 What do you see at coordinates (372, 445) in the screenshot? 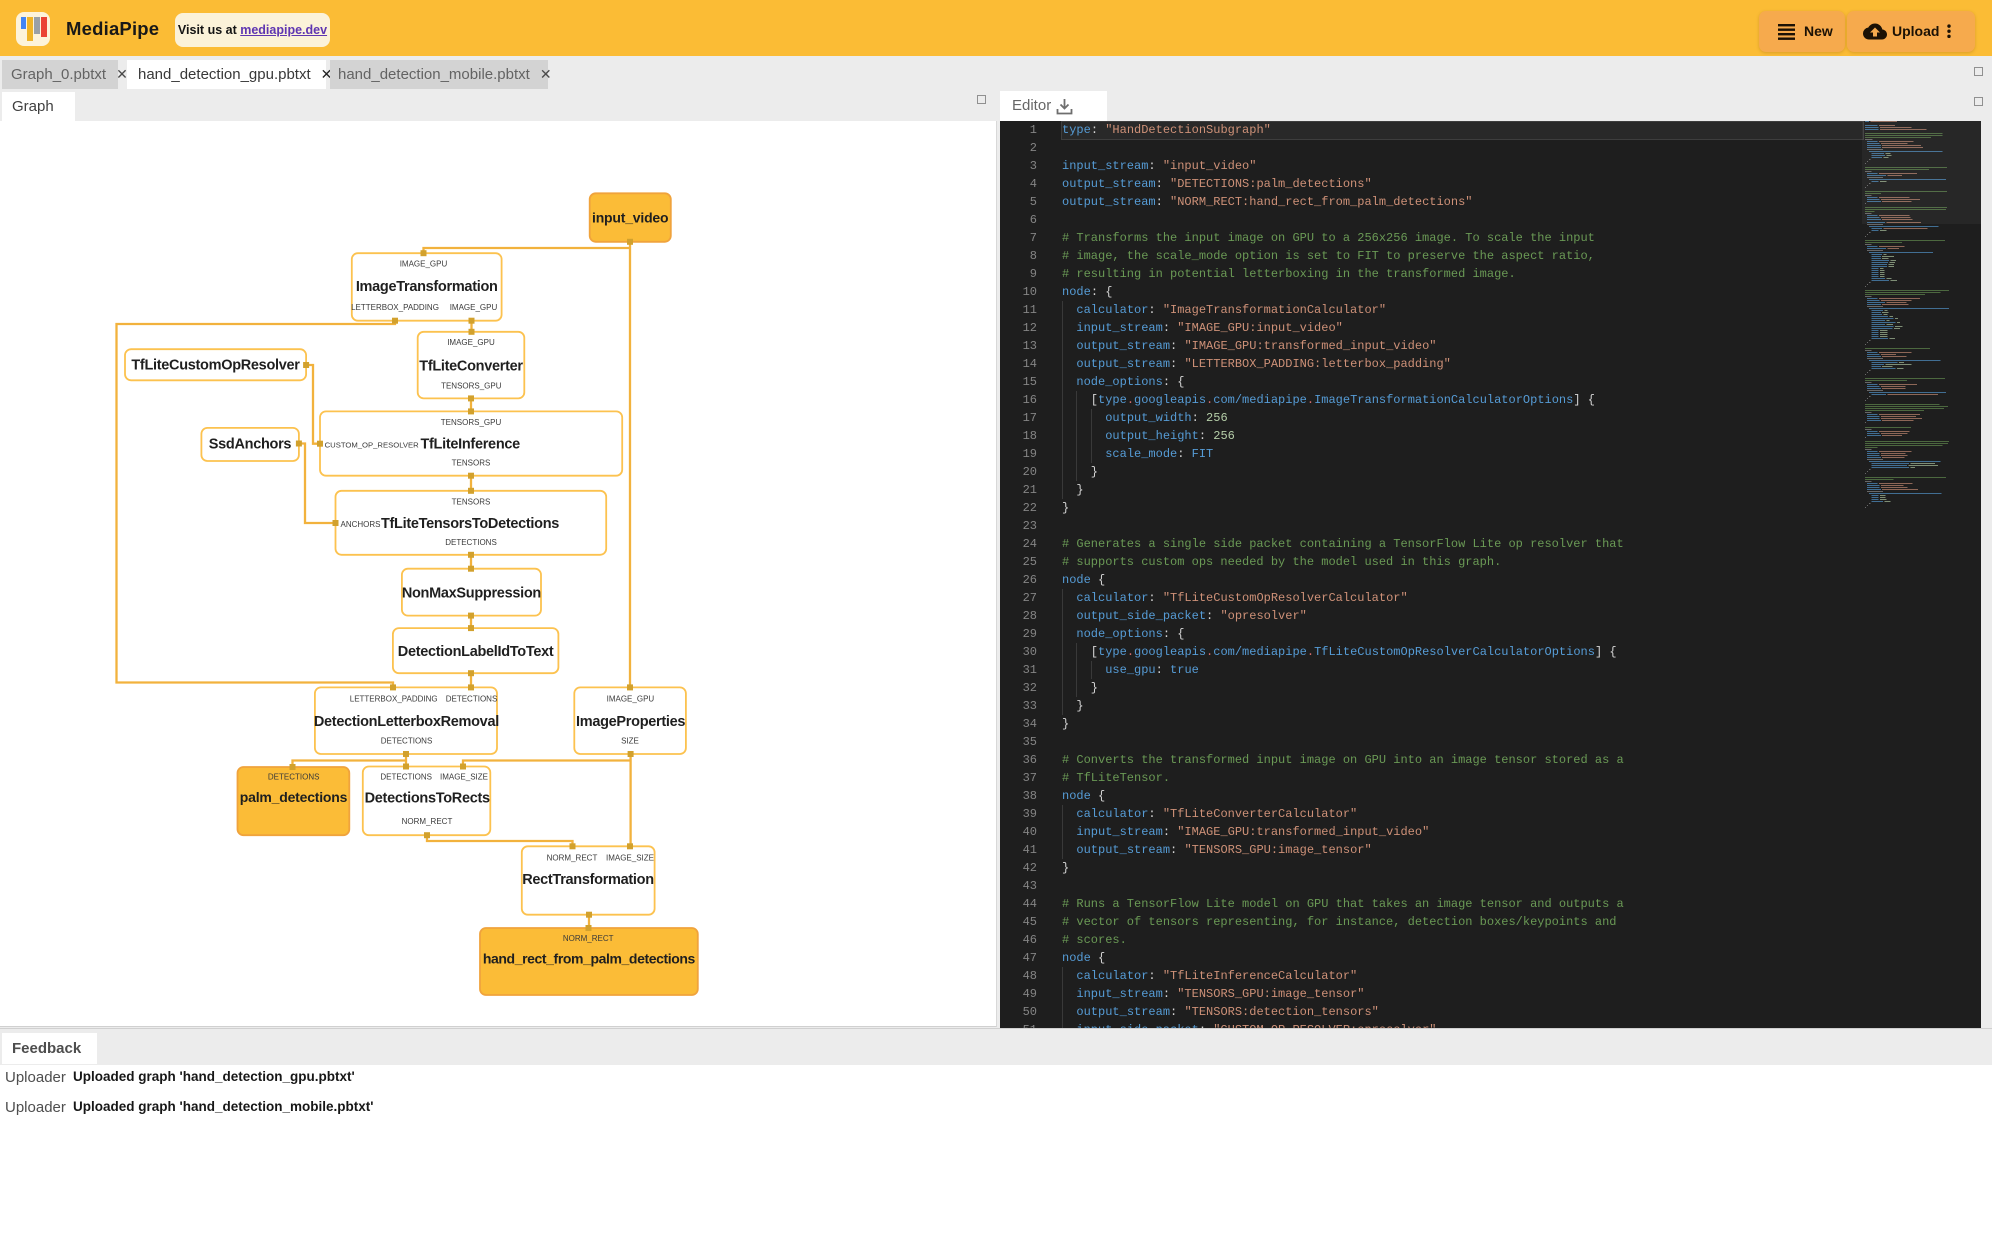
I see `svg-text: CUSTOM_OP_RESOLVER` at bounding box center [372, 445].